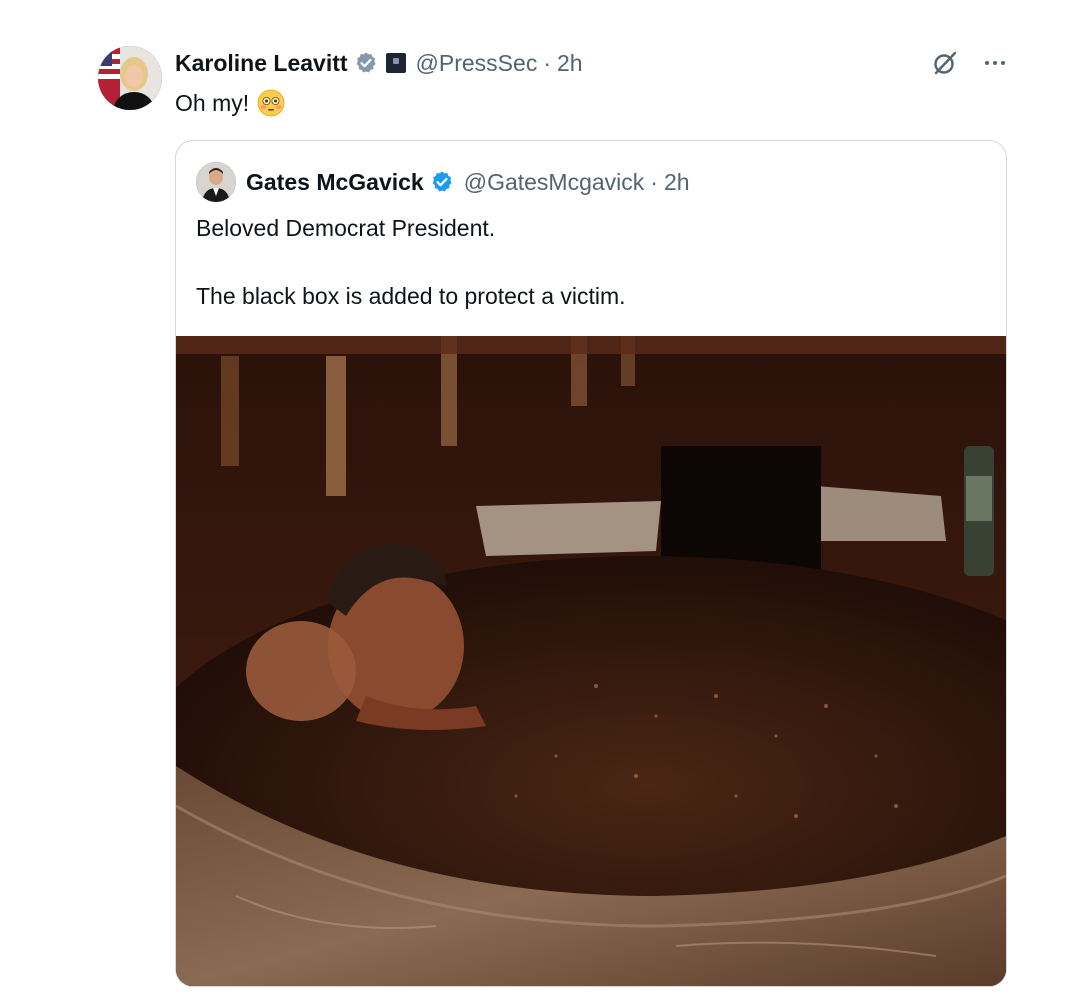  Describe the element at coordinates (945, 63) in the screenshot. I see `grok-icon` at that location.